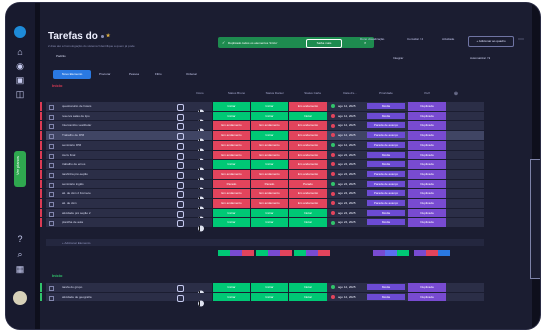 This screenshot has height=335, width=548. I want to click on person-filter-button: Pessoa, so click(134, 74).